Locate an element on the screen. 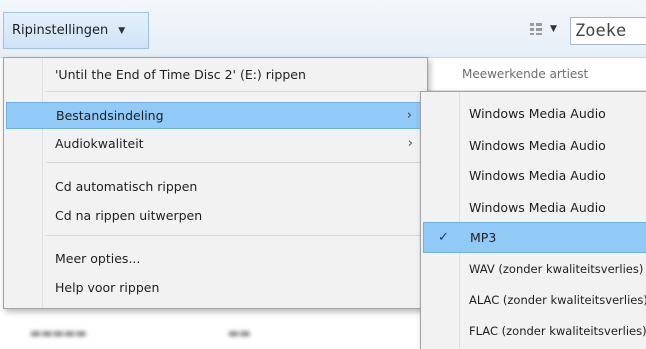 The width and height of the screenshot is (646, 349). rip-settings-label: Ripinstellingen is located at coordinates (60, 30).